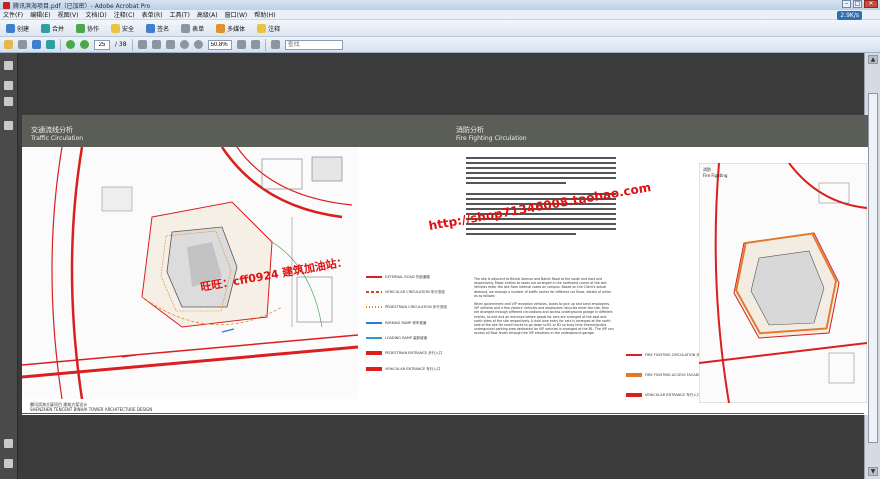 This screenshot has height=479, width=880. Describe the element at coordinates (8, 85) in the screenshot. I see `pages-icon` at that location.